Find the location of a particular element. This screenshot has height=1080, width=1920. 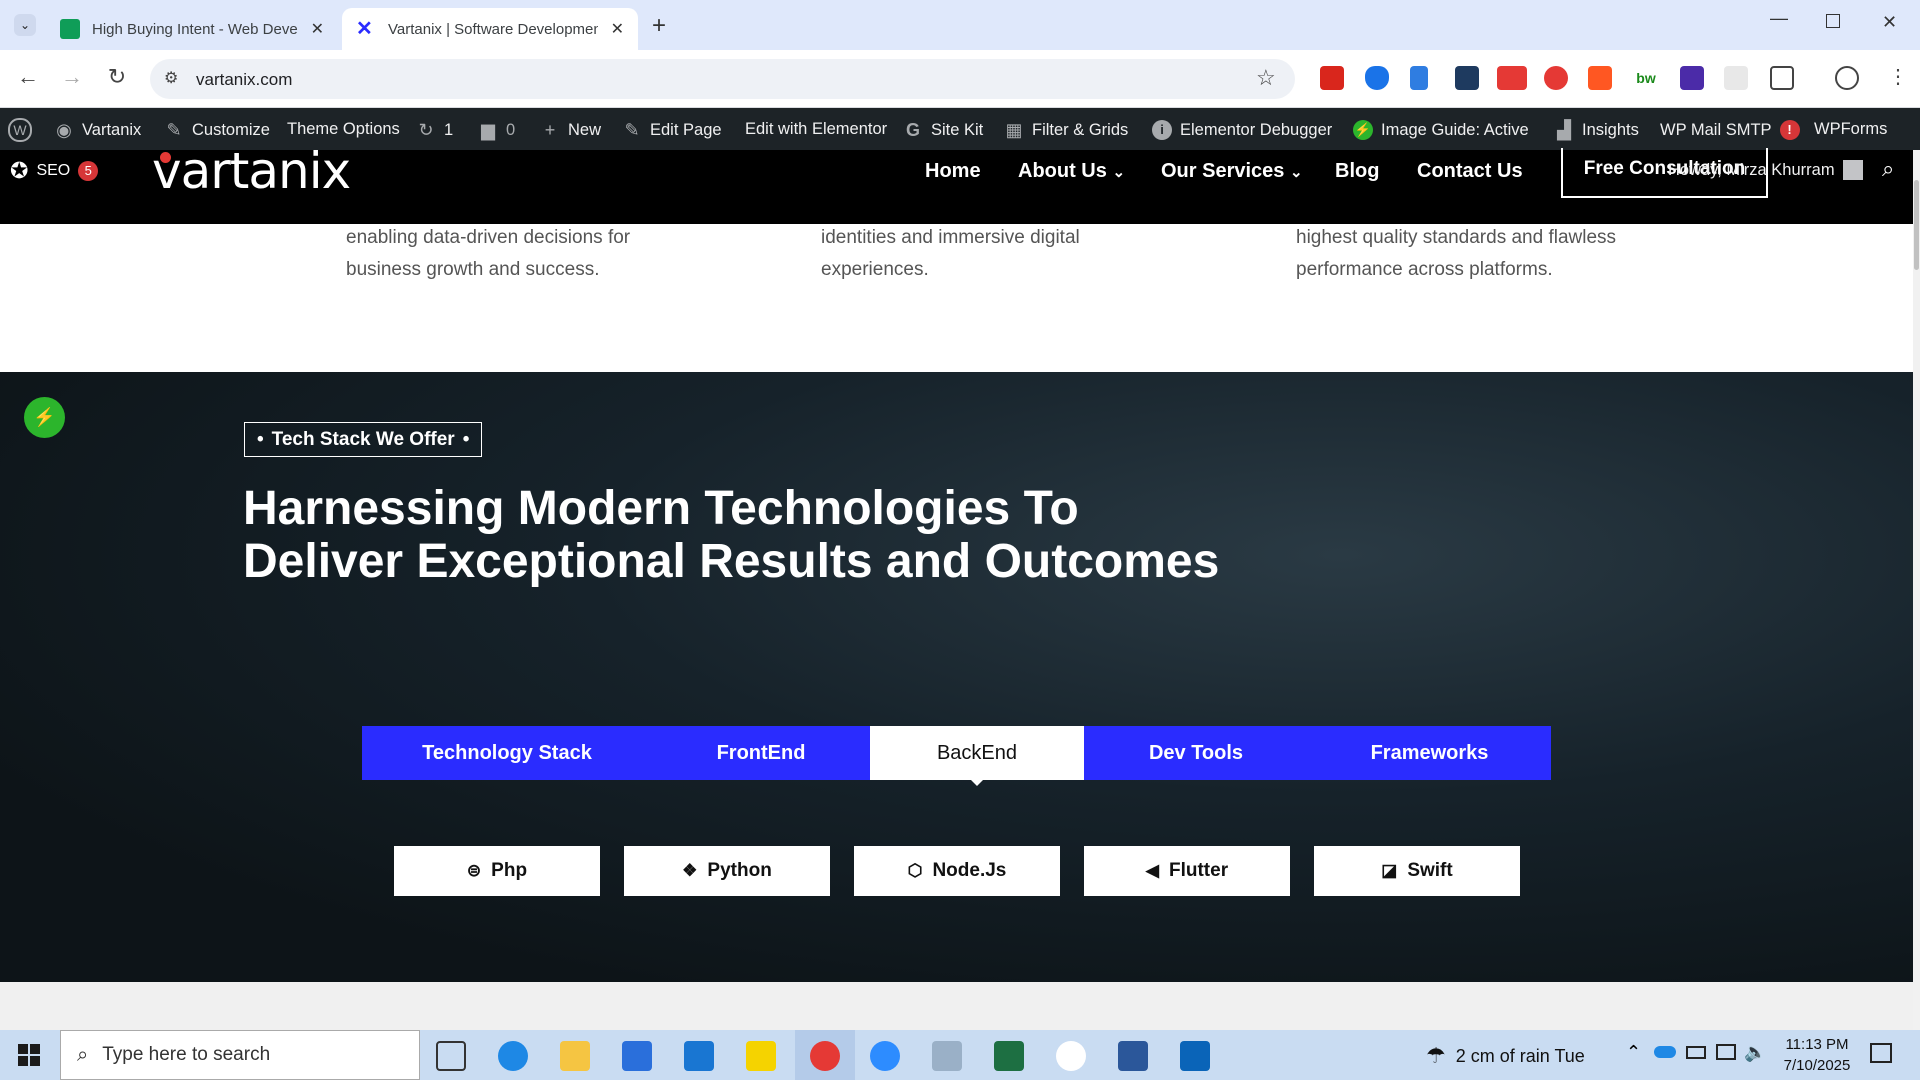

wp-wpforms-link: WPForms is located at coordinates (1850, 129).